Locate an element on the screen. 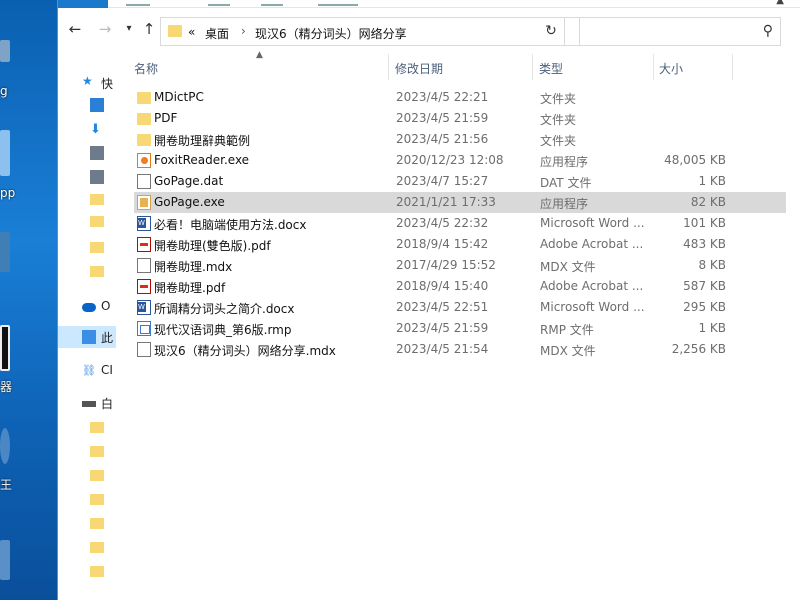 The height and width of the screenshot is (600, 800). column-header-size: 大小 is located at coordinates (671, 68).